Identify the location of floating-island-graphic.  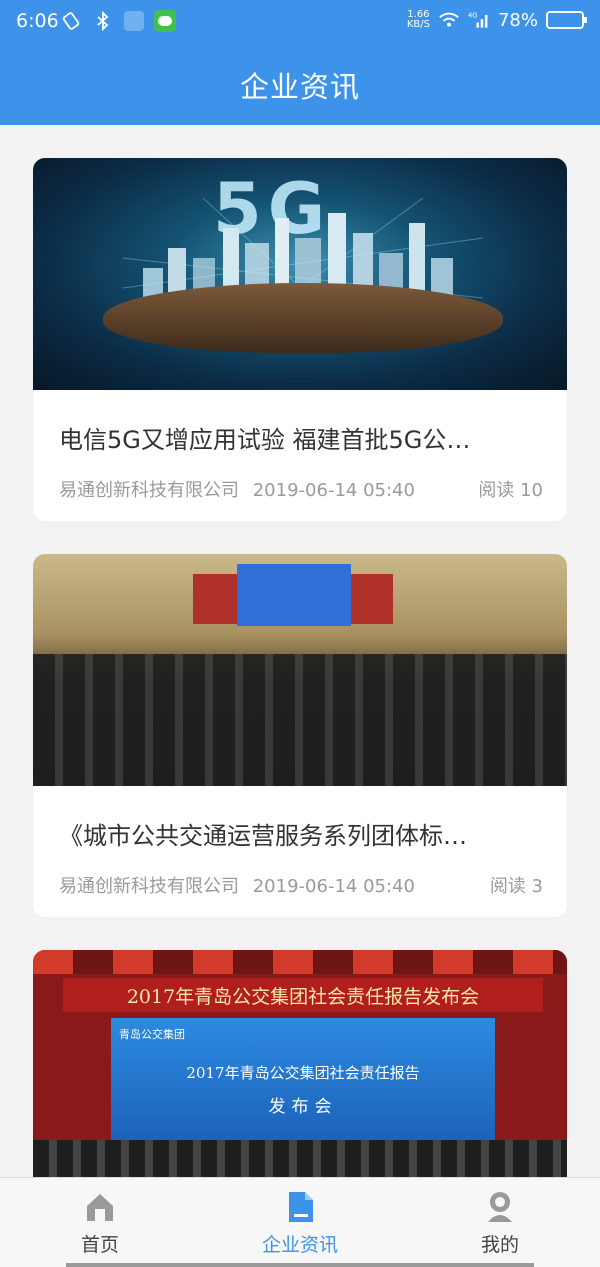
(303, 318).